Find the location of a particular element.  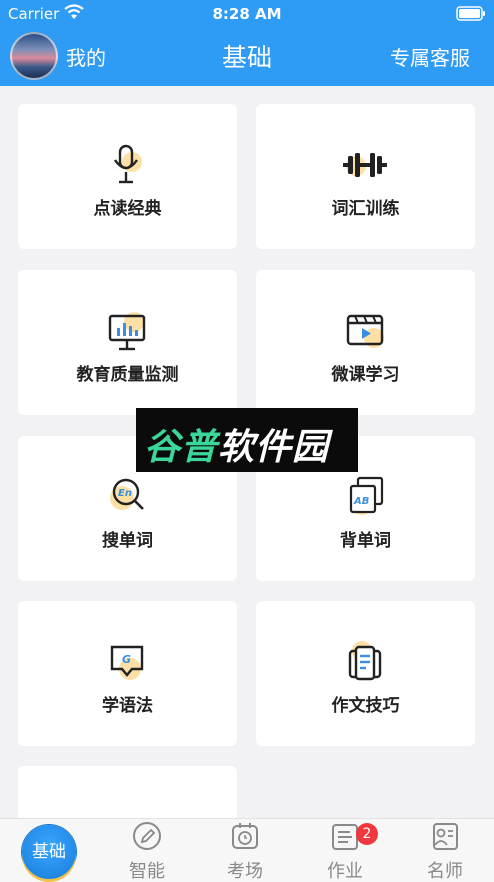

grammar-chat-icon: G is located at coordinates (127, 662).